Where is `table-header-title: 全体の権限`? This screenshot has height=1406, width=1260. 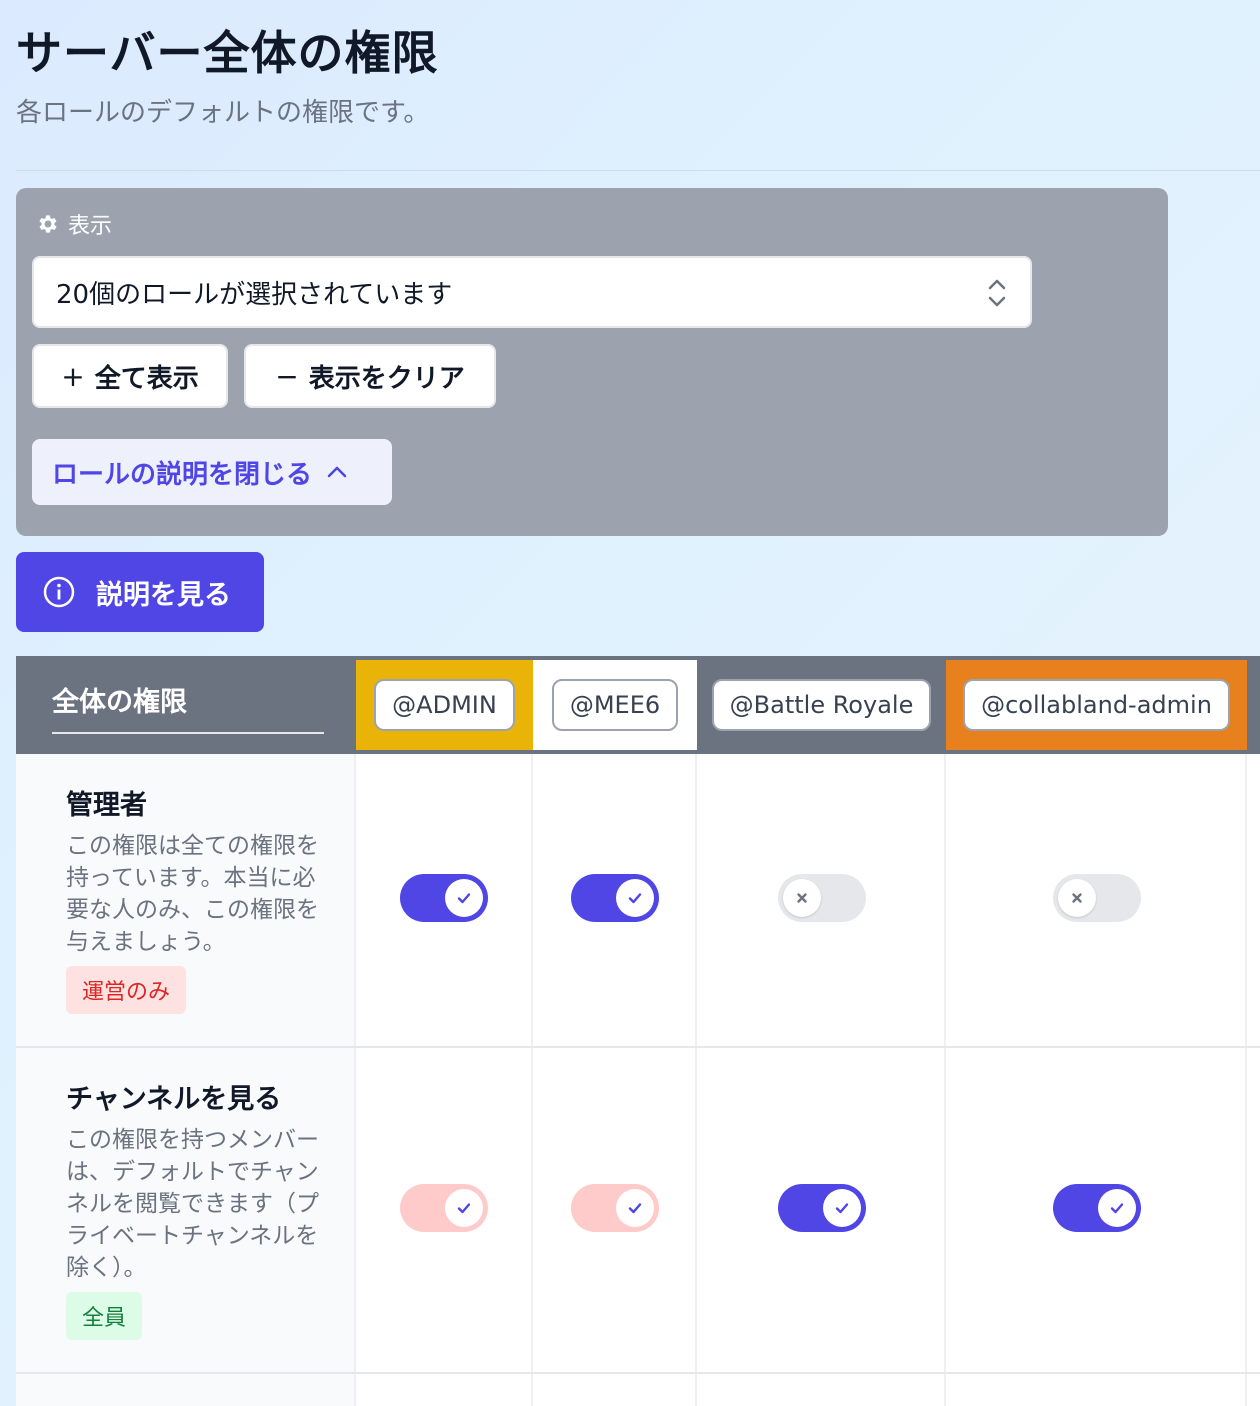
table-header-title: 全体の権限 is located at coordinates (188, 707).